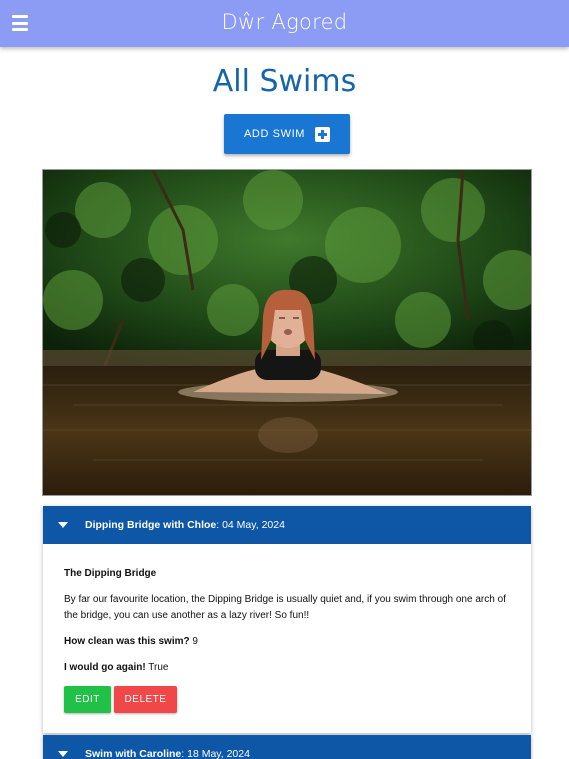  I want to click on add-swim-button: ADD SWIM, so click(287, 134).